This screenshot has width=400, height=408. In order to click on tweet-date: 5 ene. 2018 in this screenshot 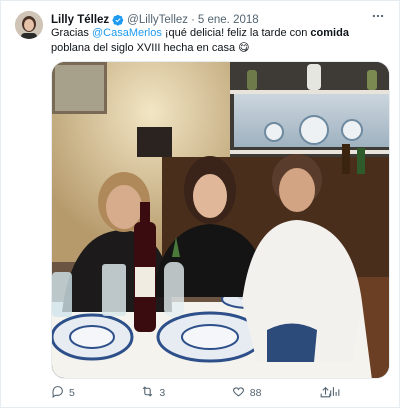, I will do `click(228, 20)`.